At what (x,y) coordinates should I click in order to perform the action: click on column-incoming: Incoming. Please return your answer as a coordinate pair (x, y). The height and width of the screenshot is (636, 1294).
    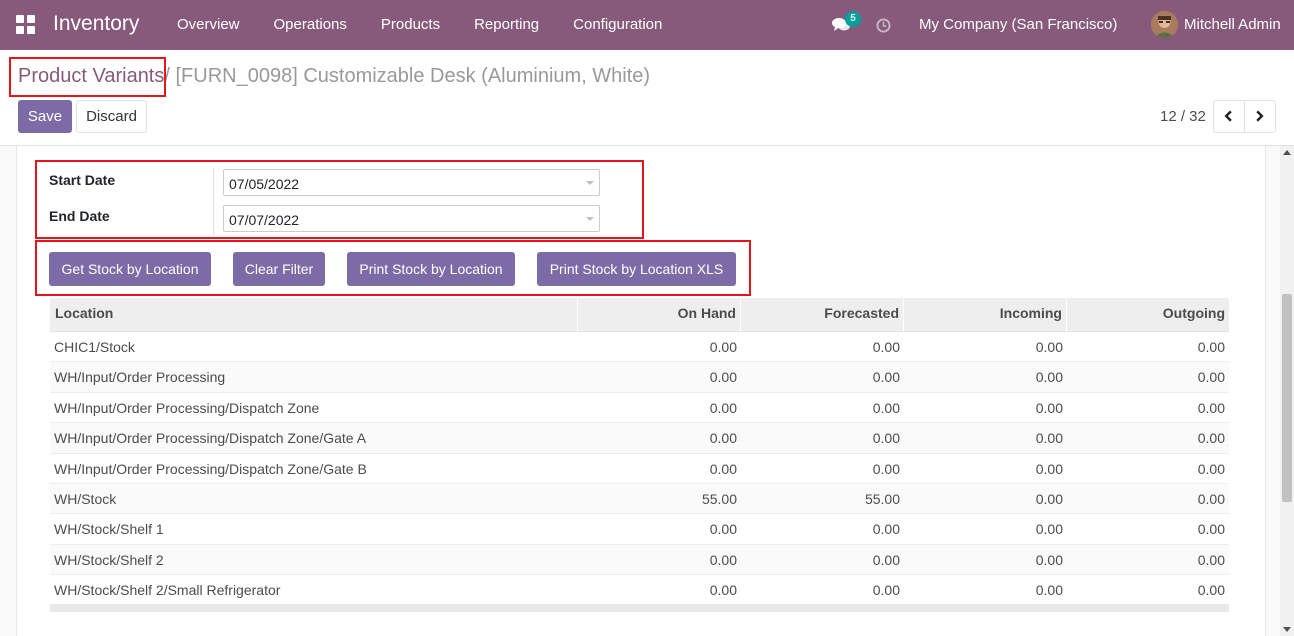
    Looking at the image, I should click on (985, 315).